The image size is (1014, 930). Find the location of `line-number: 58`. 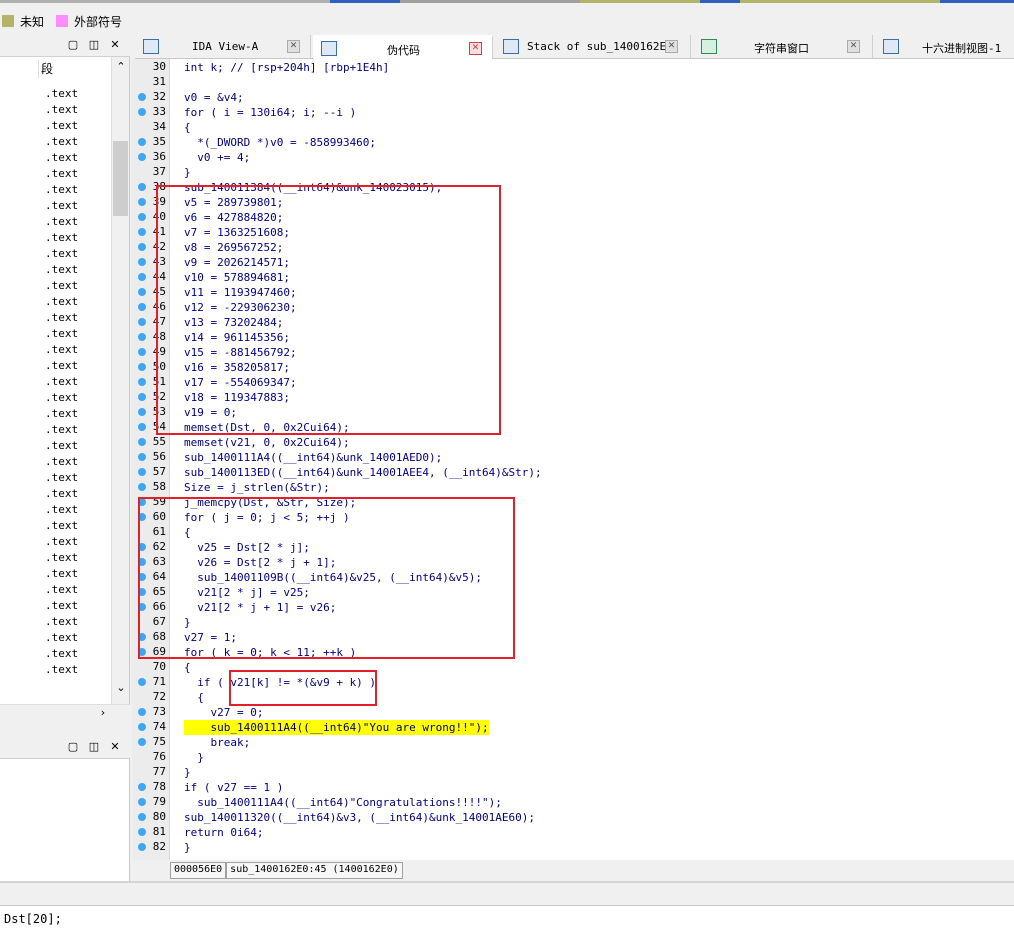

line-number: 58 is located at coordinates (151, 487).